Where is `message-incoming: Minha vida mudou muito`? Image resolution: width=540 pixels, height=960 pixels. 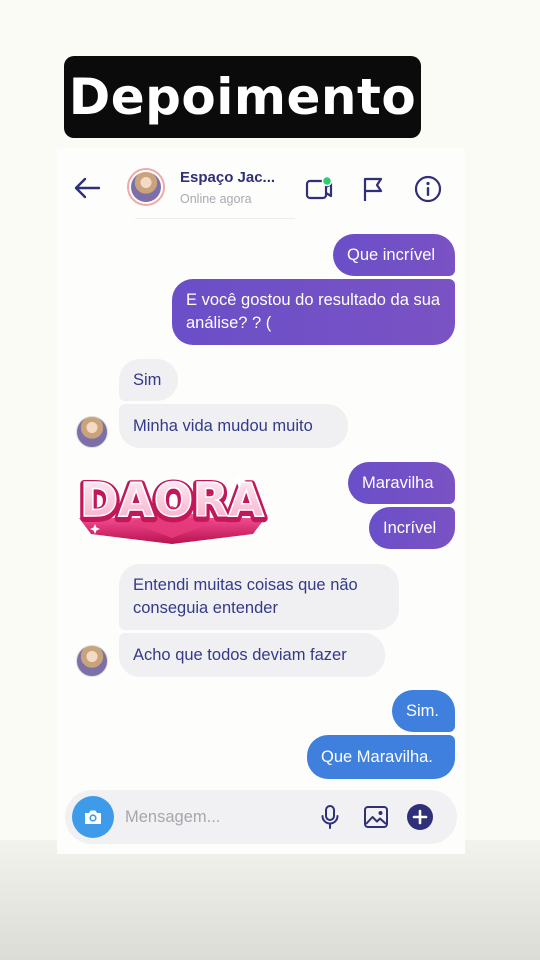 message-incoming: Minha vida mudou muito is located at coordinates (233, 426).